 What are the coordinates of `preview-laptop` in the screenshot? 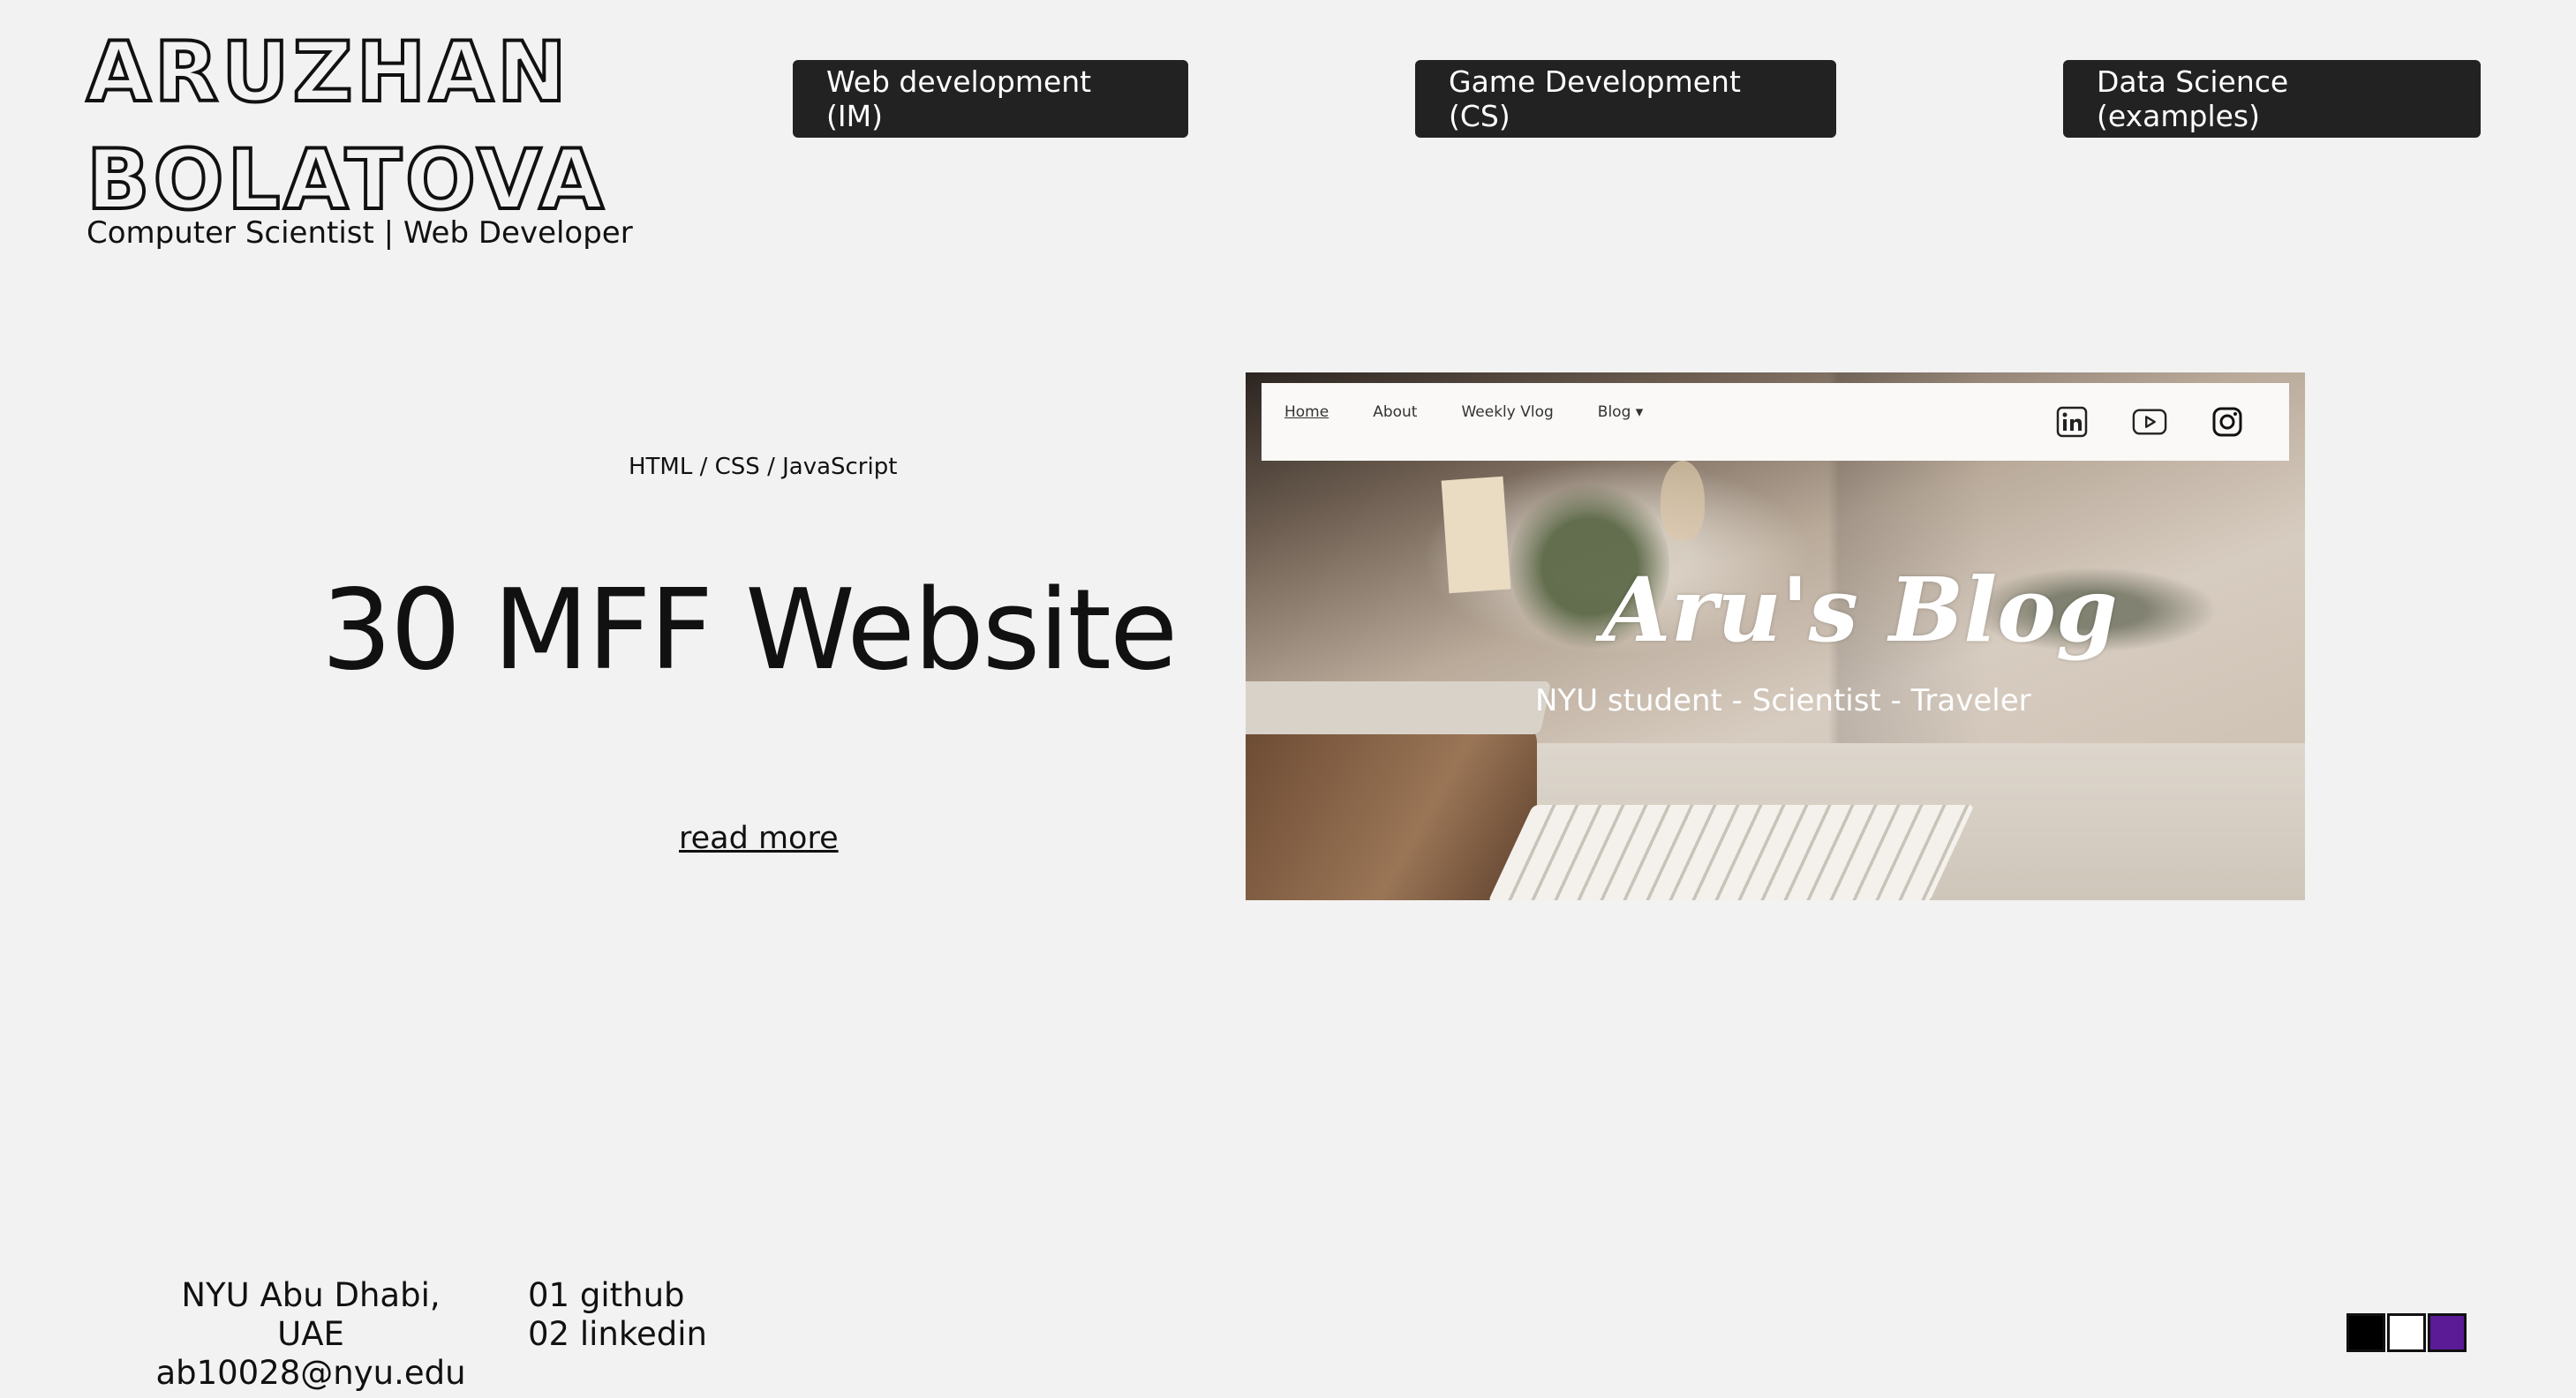 It's located at (1399, 707).